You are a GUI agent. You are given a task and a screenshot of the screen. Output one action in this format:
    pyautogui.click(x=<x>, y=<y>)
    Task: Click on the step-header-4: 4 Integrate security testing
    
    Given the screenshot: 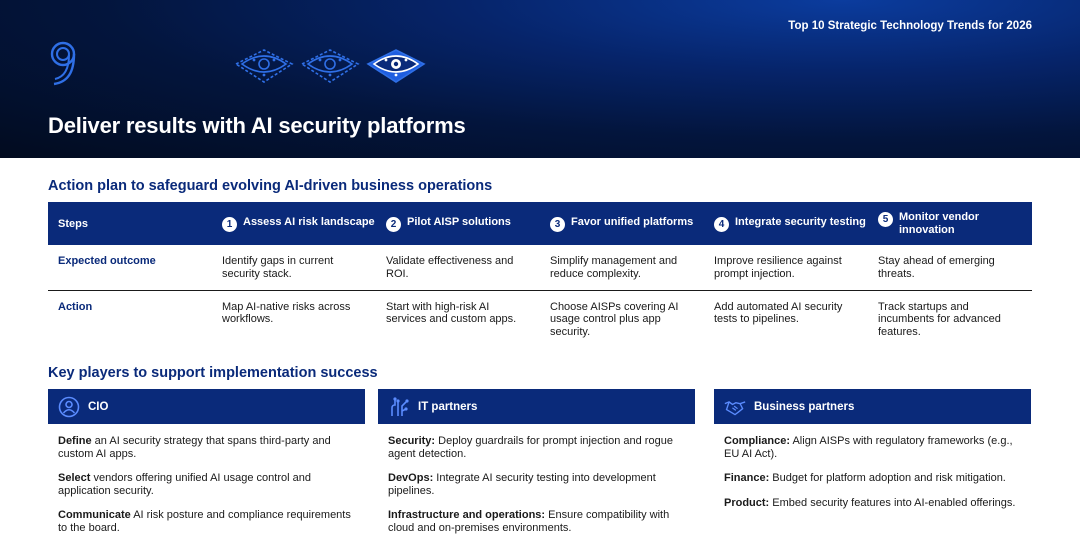 What is the action you would take?
    pyautogui.click(x=786, y=223)
    